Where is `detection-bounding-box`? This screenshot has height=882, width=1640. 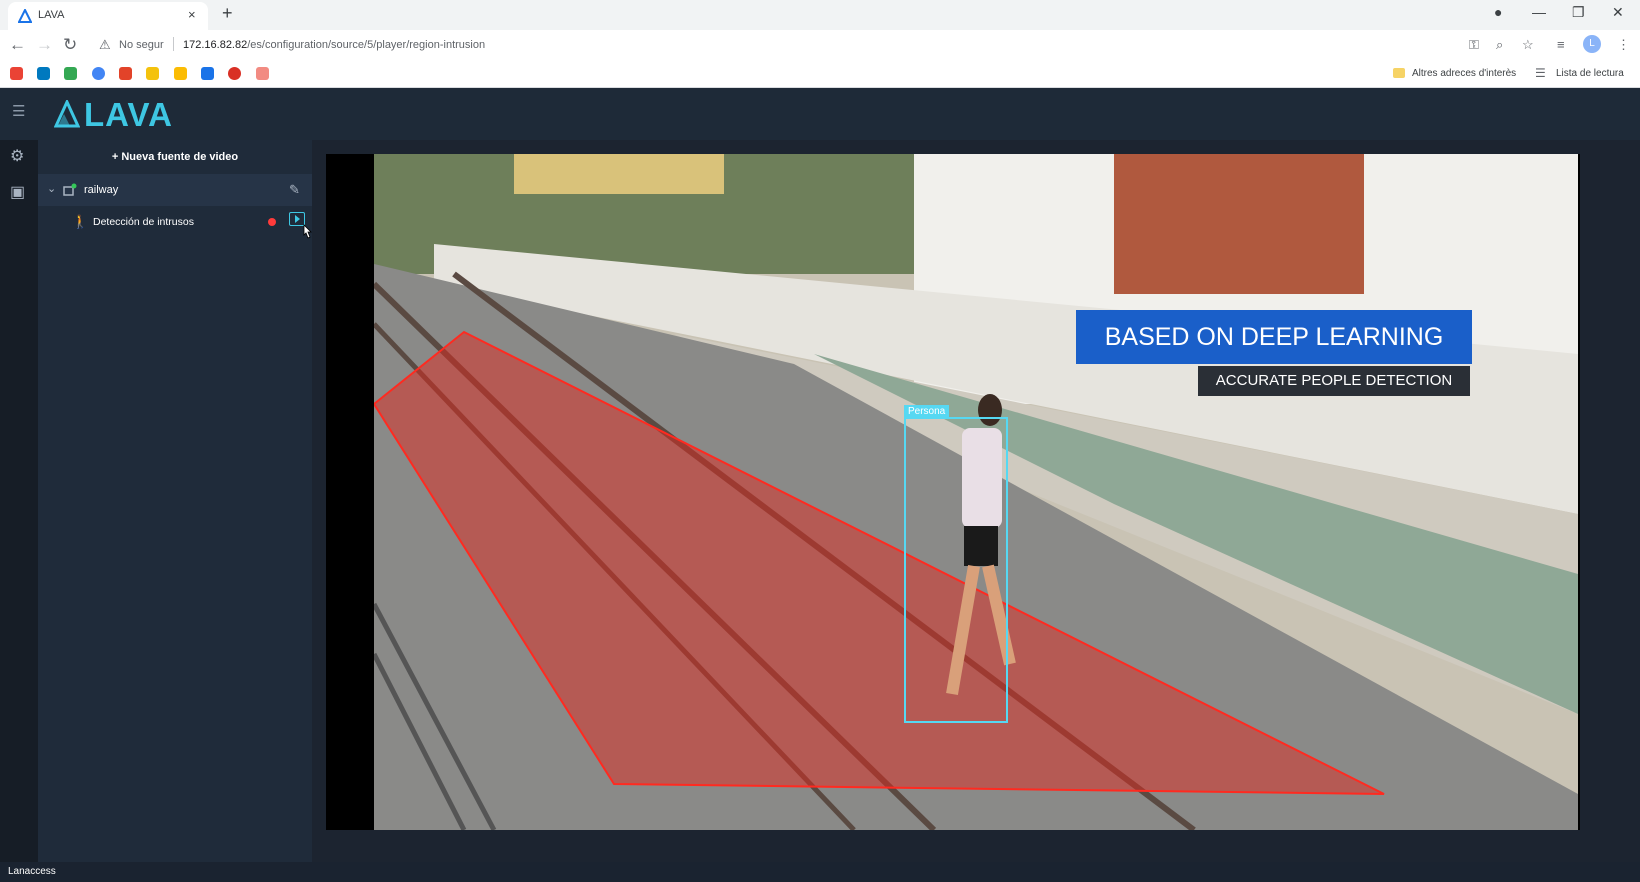
detection-bounding-box is located at coordinates (956, 570).